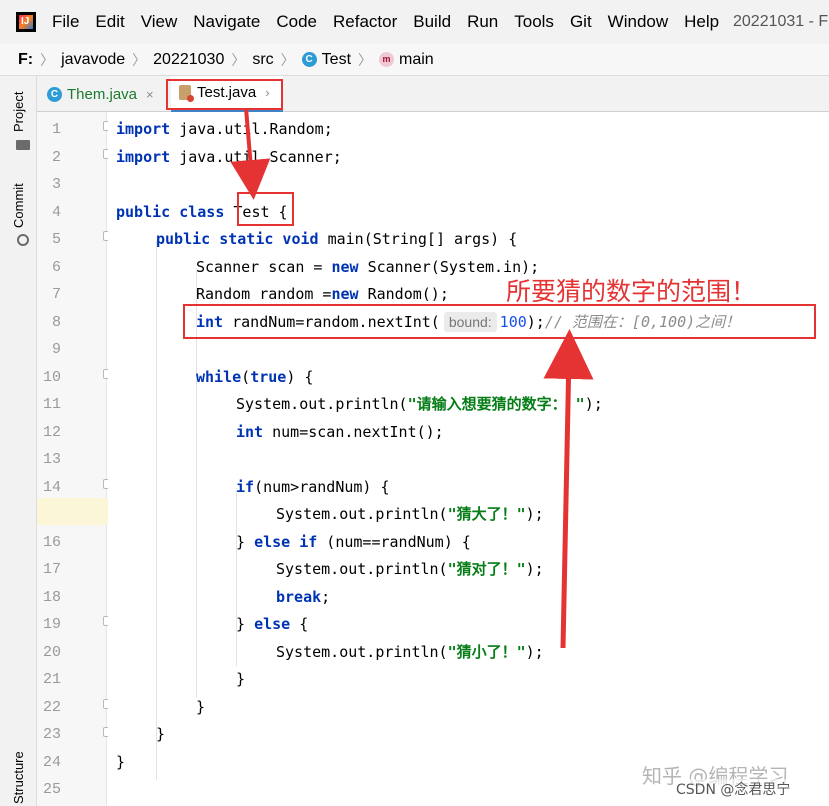 The image size is (829, 806). What do you see at coordinates (486, 514) in the screenshot?
I see `string-literal: "猜大了！"` at bounding box center [486, 514].